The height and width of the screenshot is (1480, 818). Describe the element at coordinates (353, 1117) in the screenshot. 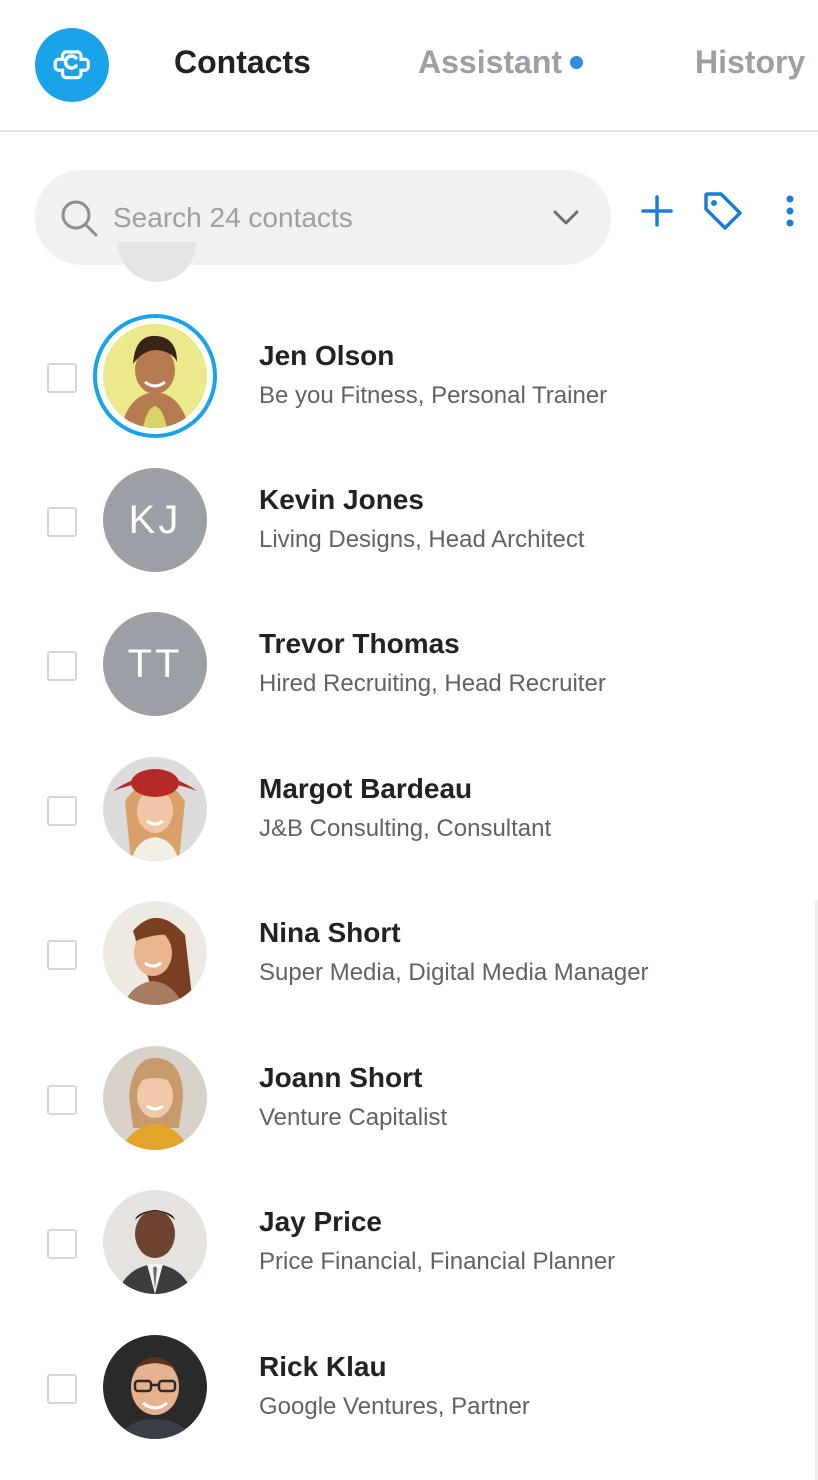

I see `contact-subtitle: Venture Capitalist` at that location.